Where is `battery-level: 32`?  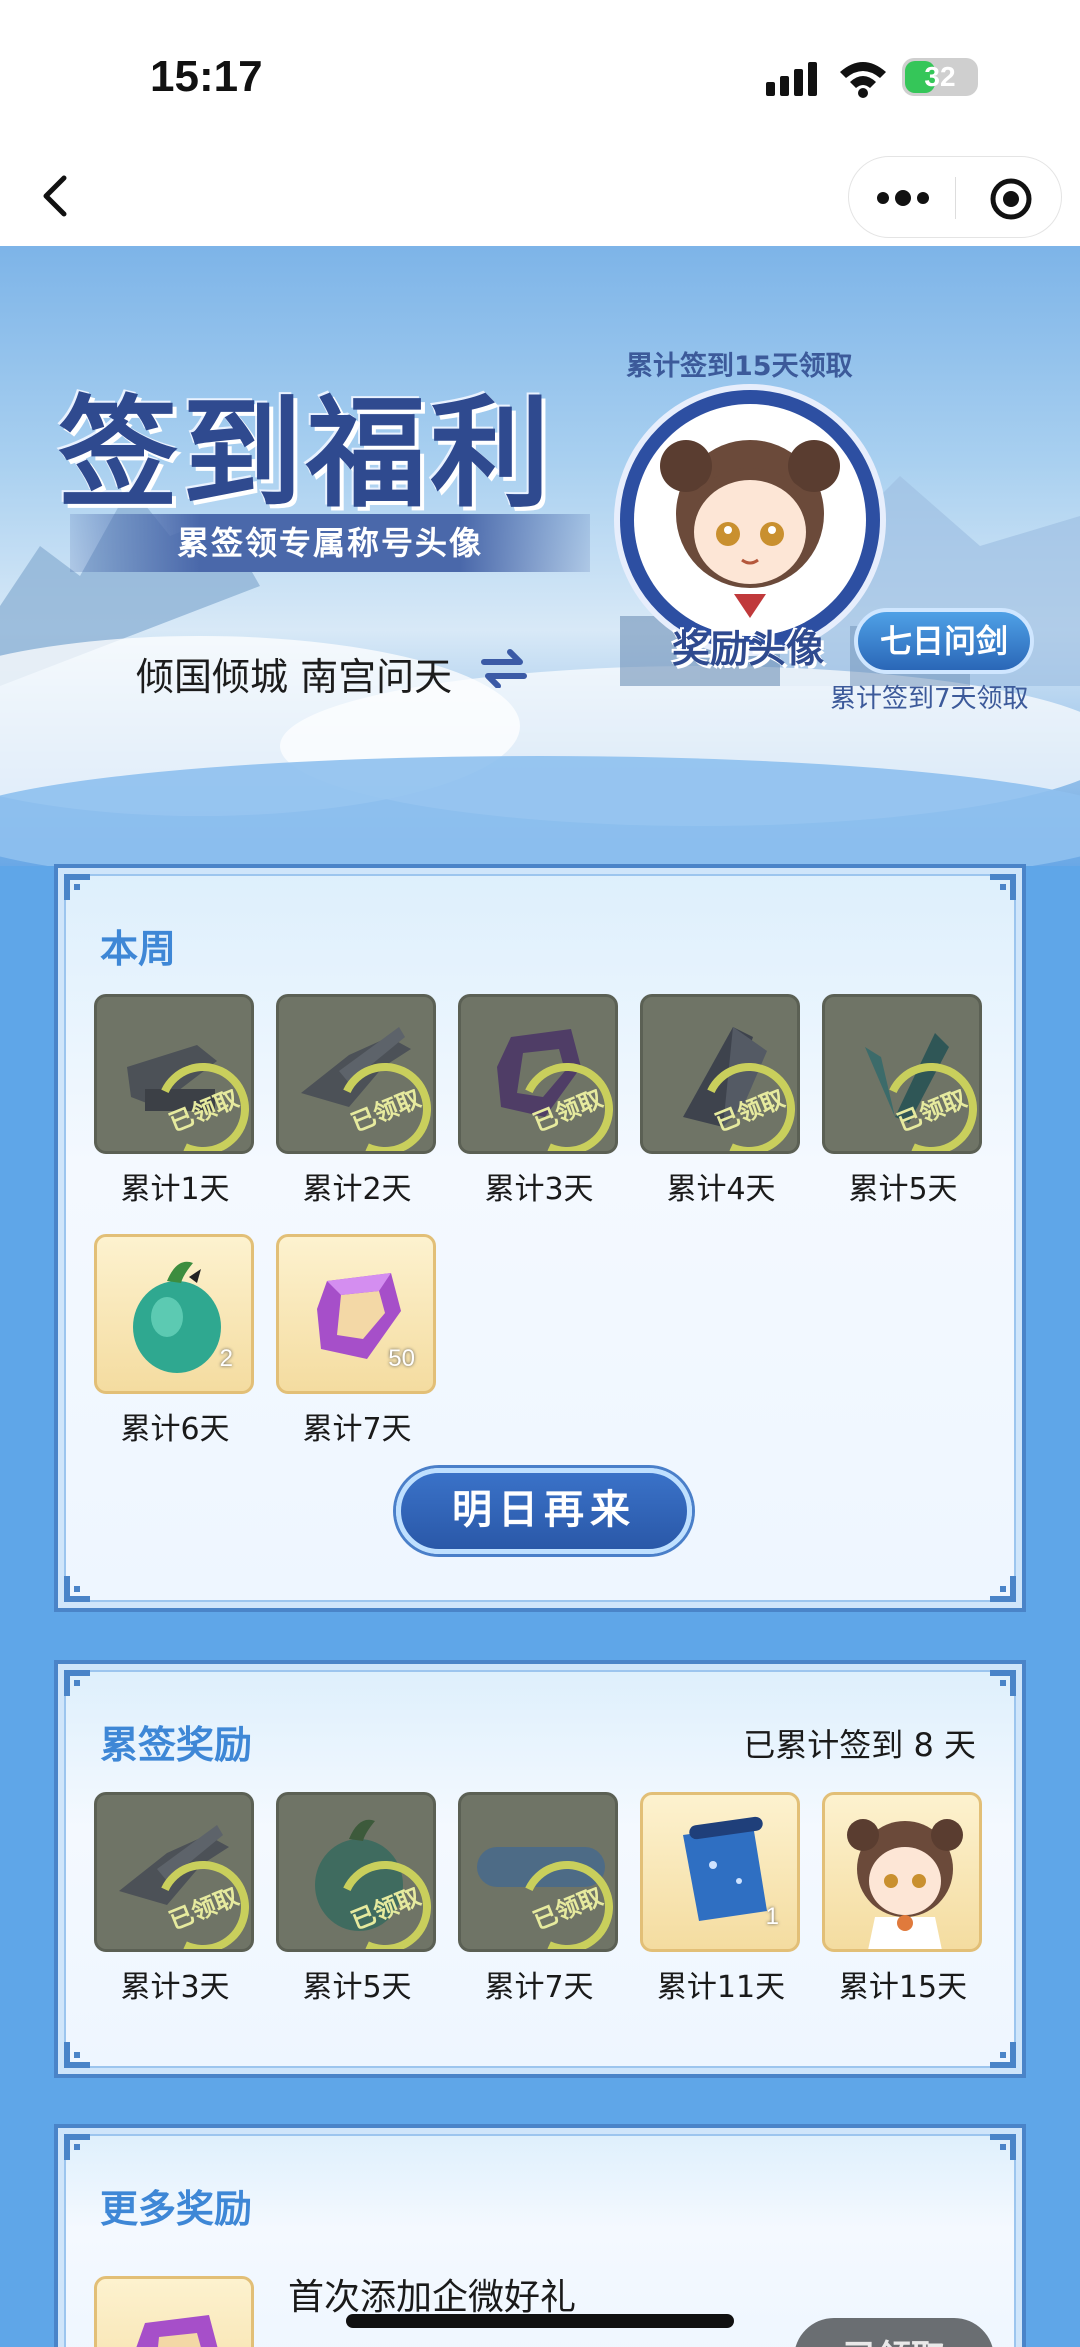 battery-level: 32 is located at coordinates (940, 76).